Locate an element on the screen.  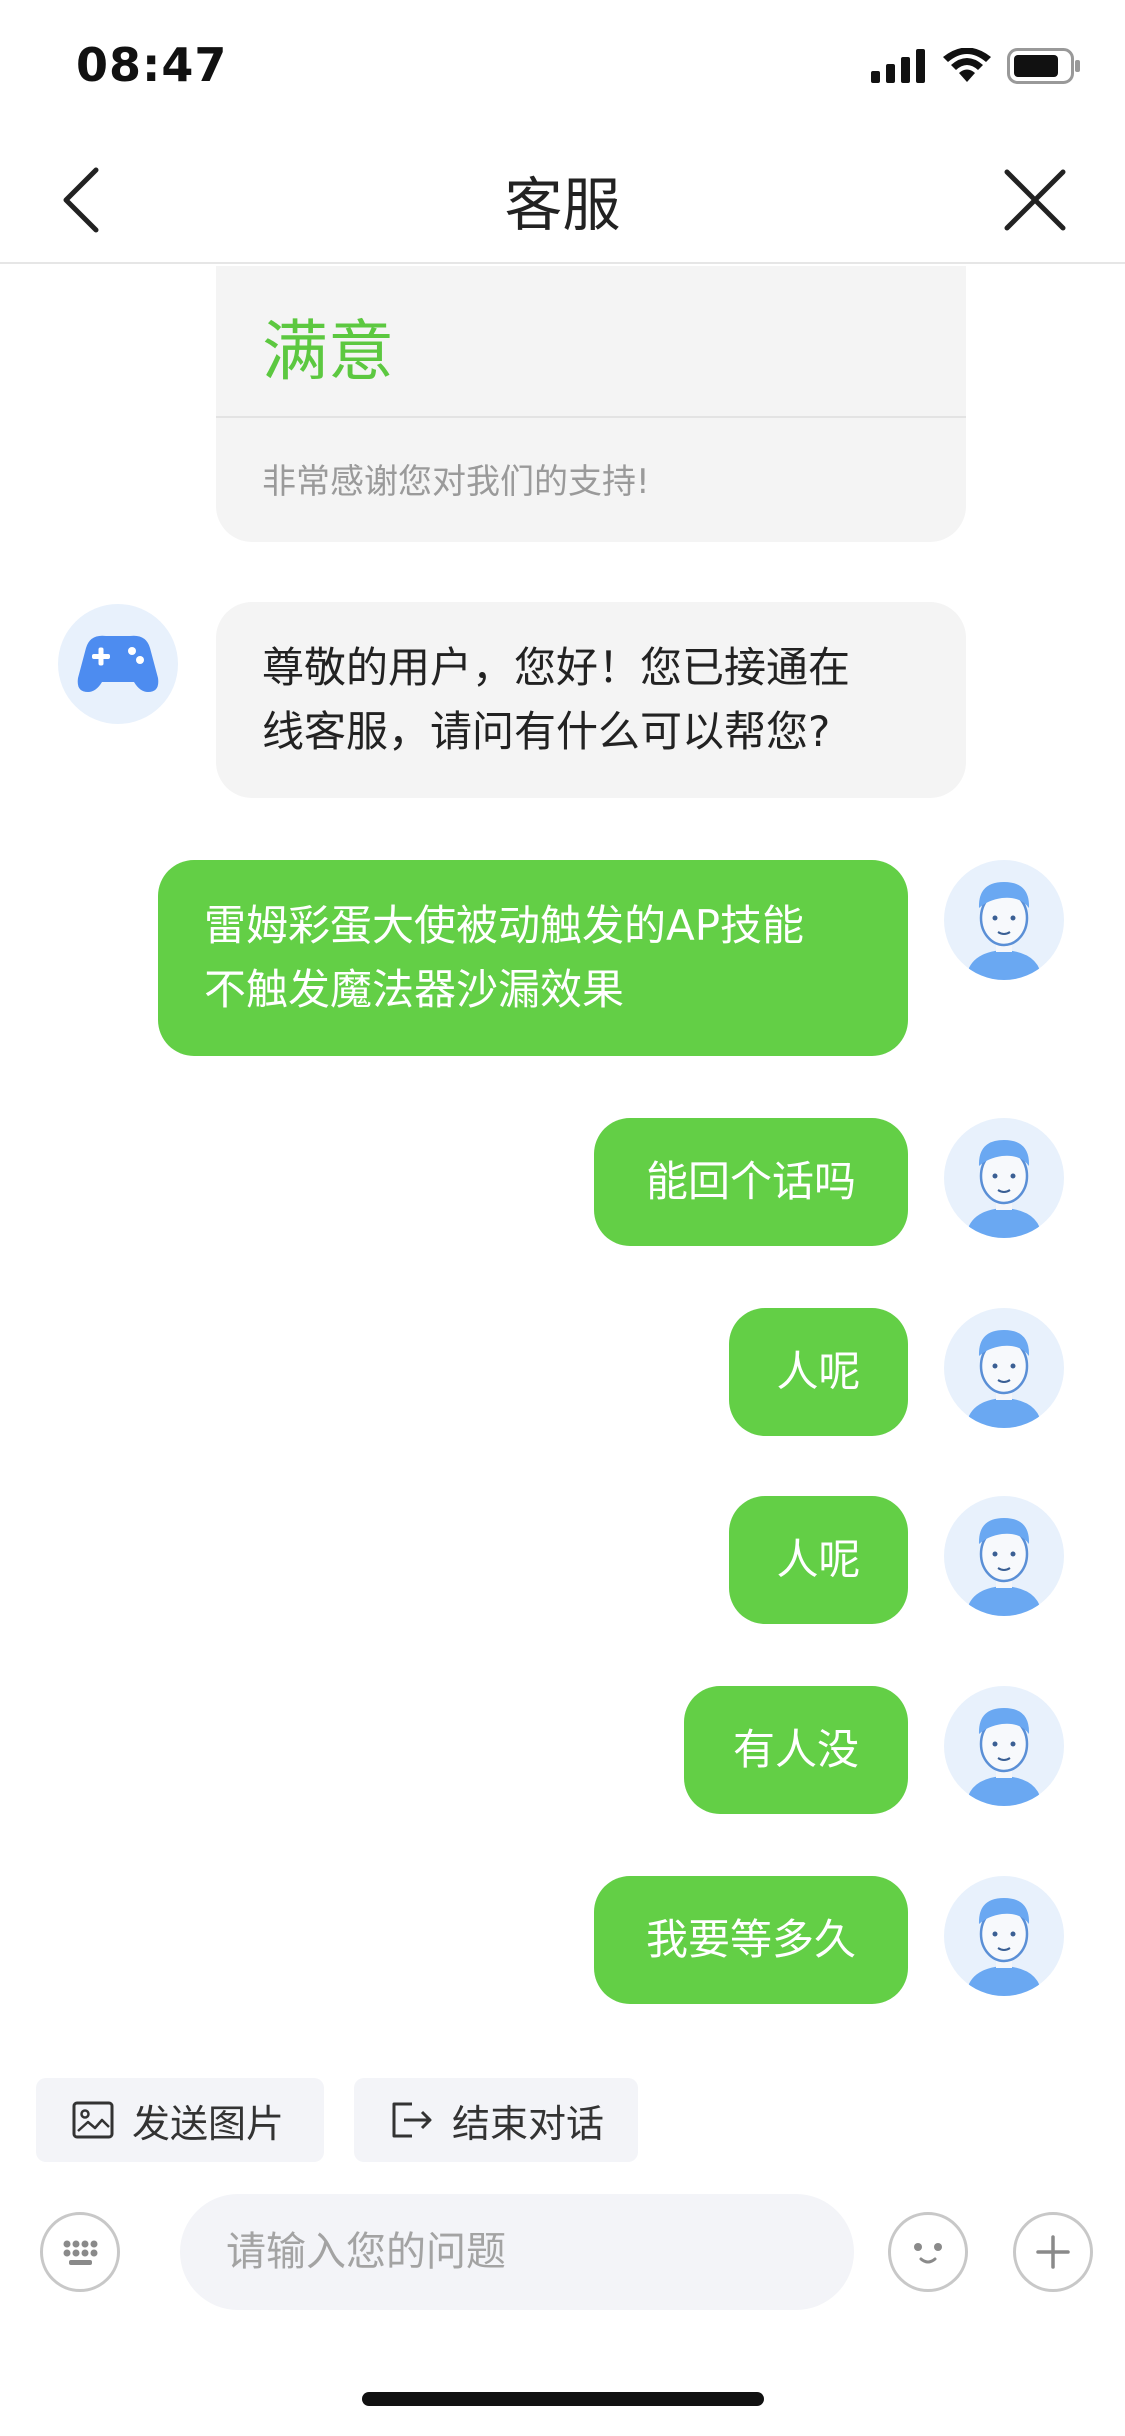
close-icon is located at coordinates (1035, 200).